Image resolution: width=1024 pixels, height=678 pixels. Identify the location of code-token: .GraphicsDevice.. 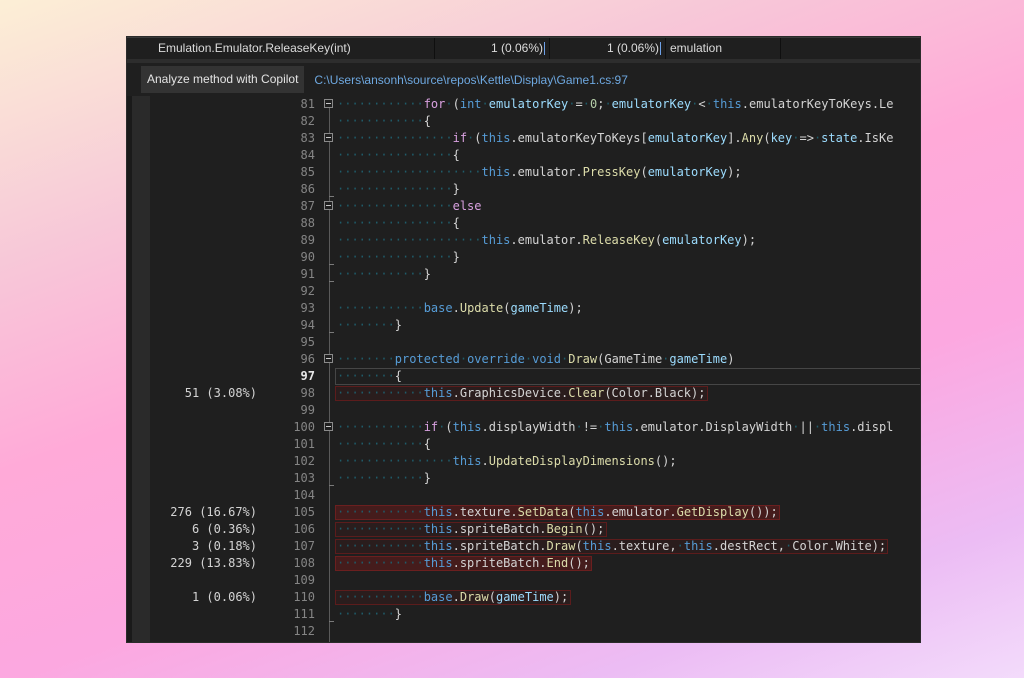
(510, 393).